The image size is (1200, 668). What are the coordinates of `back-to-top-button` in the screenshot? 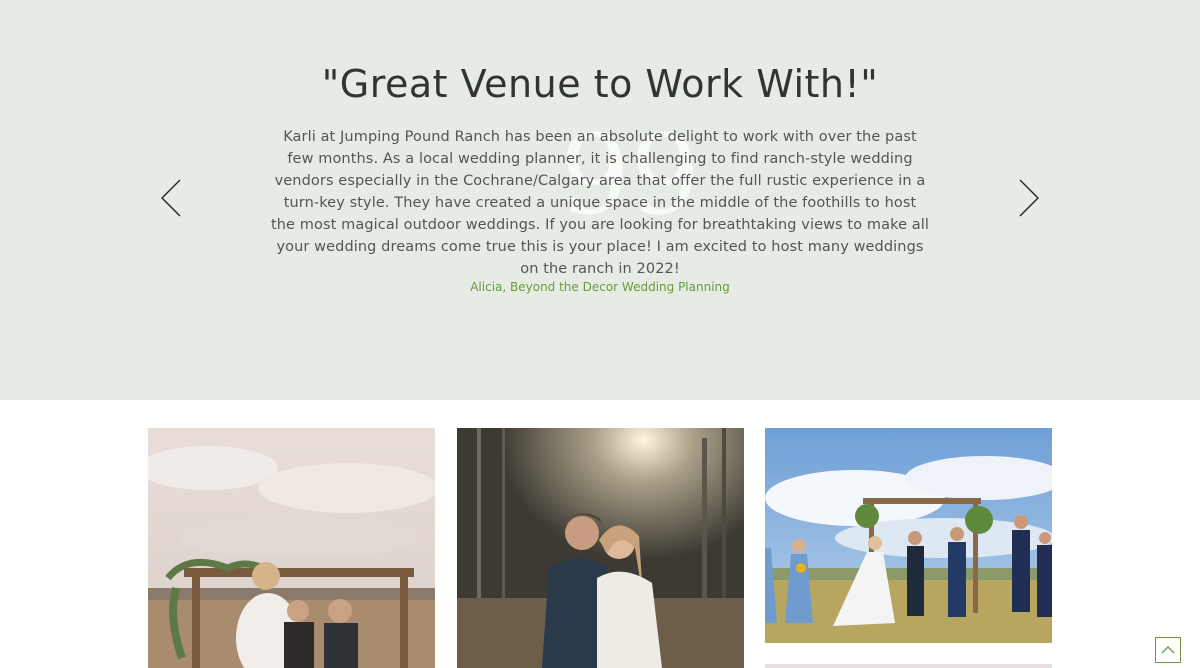 It's located at (1168, 650).